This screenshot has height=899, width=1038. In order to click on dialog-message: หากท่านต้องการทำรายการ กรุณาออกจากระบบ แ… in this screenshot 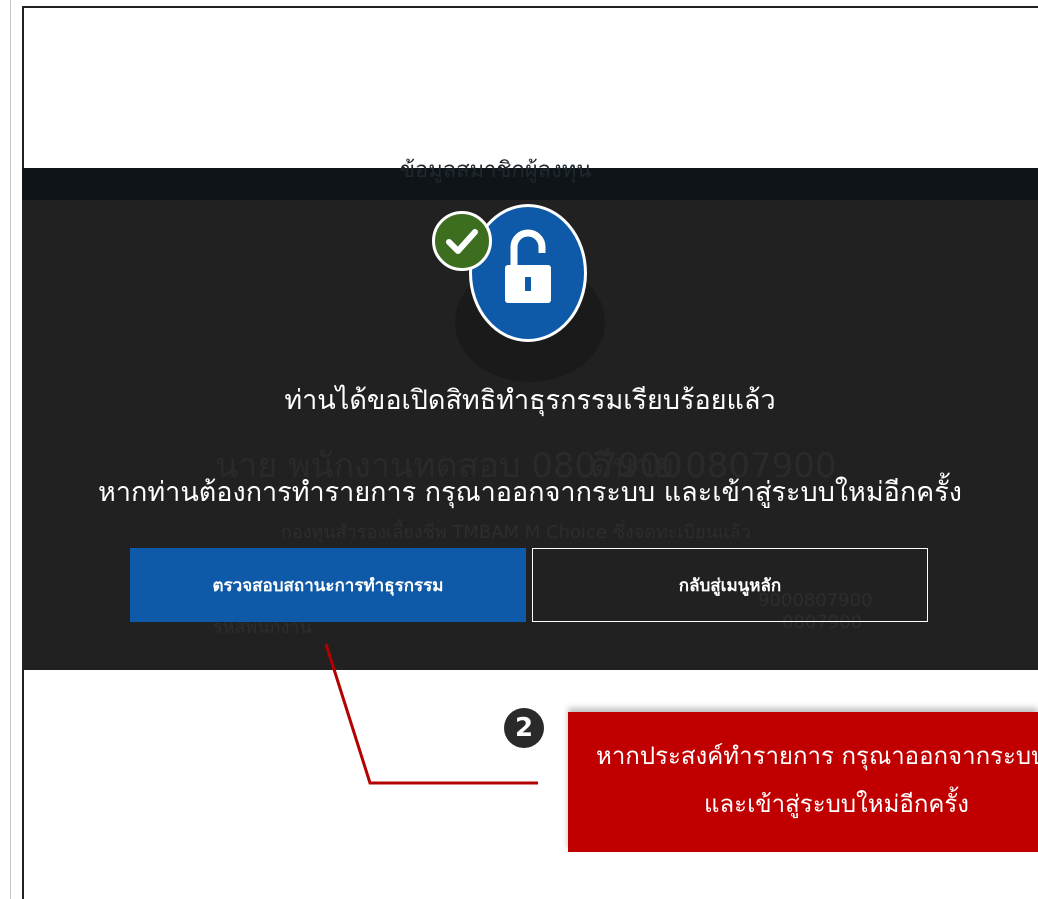, I will do `click(530, 492)`.